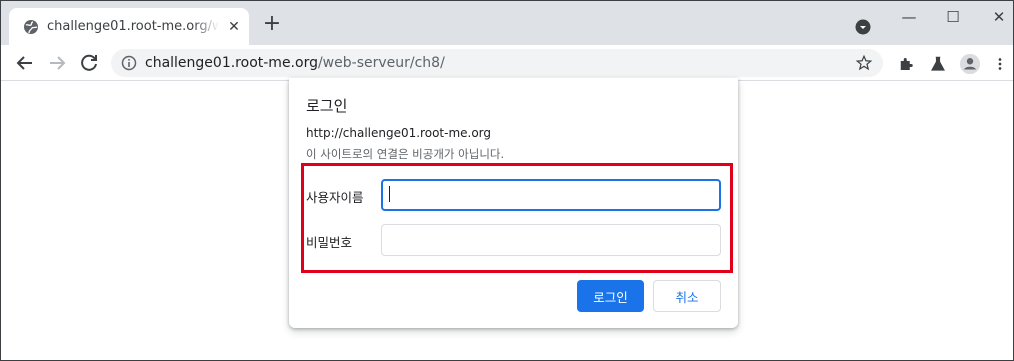 Image resolution: width=1014 pixels, height=361 pixels. I want to click on extensions-icon, so click(906, 64).